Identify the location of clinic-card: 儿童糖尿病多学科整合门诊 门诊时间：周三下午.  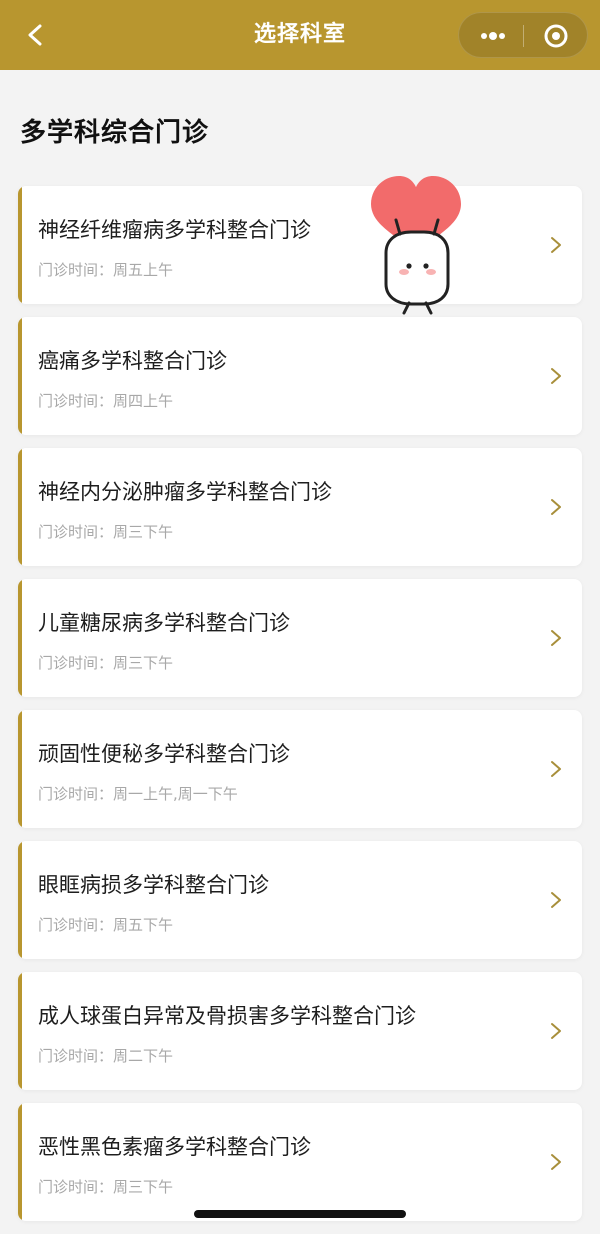
(300, 638).